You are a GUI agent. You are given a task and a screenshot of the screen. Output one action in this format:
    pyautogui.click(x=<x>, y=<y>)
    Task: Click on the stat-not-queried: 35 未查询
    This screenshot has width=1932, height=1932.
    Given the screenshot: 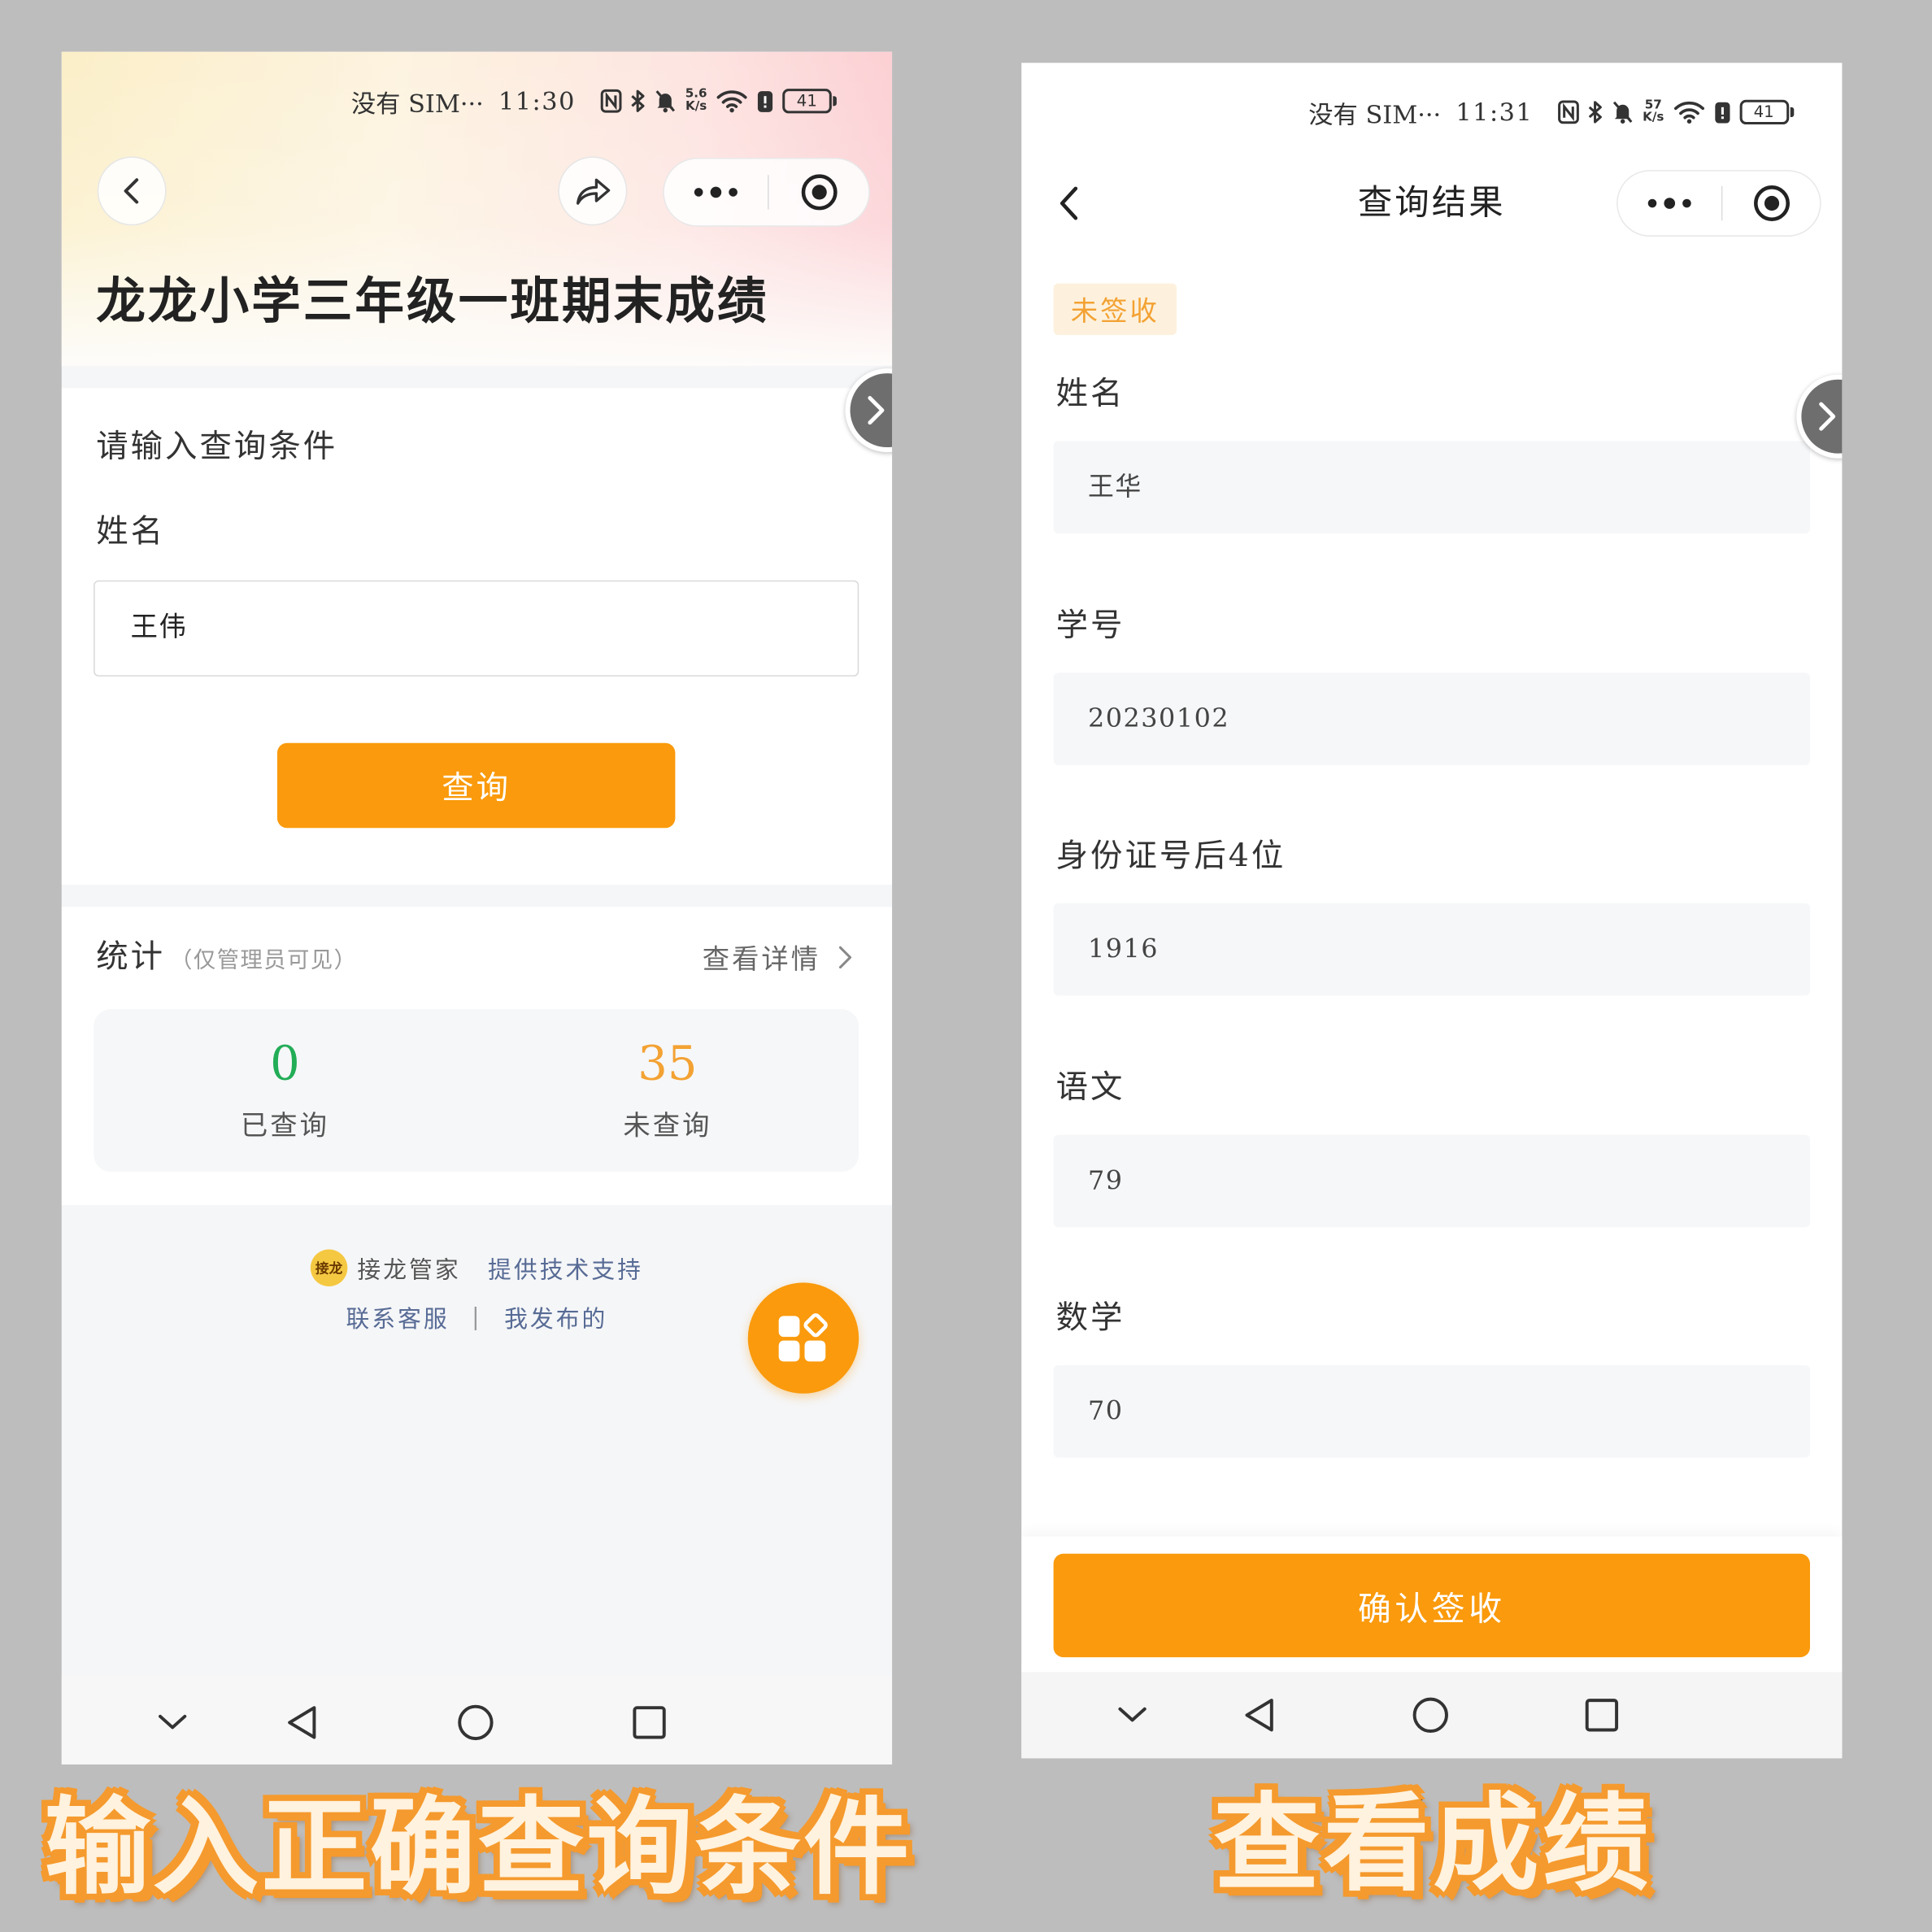 What is the action you would take?
    pyautogui.click(x=668, y=1091)
    